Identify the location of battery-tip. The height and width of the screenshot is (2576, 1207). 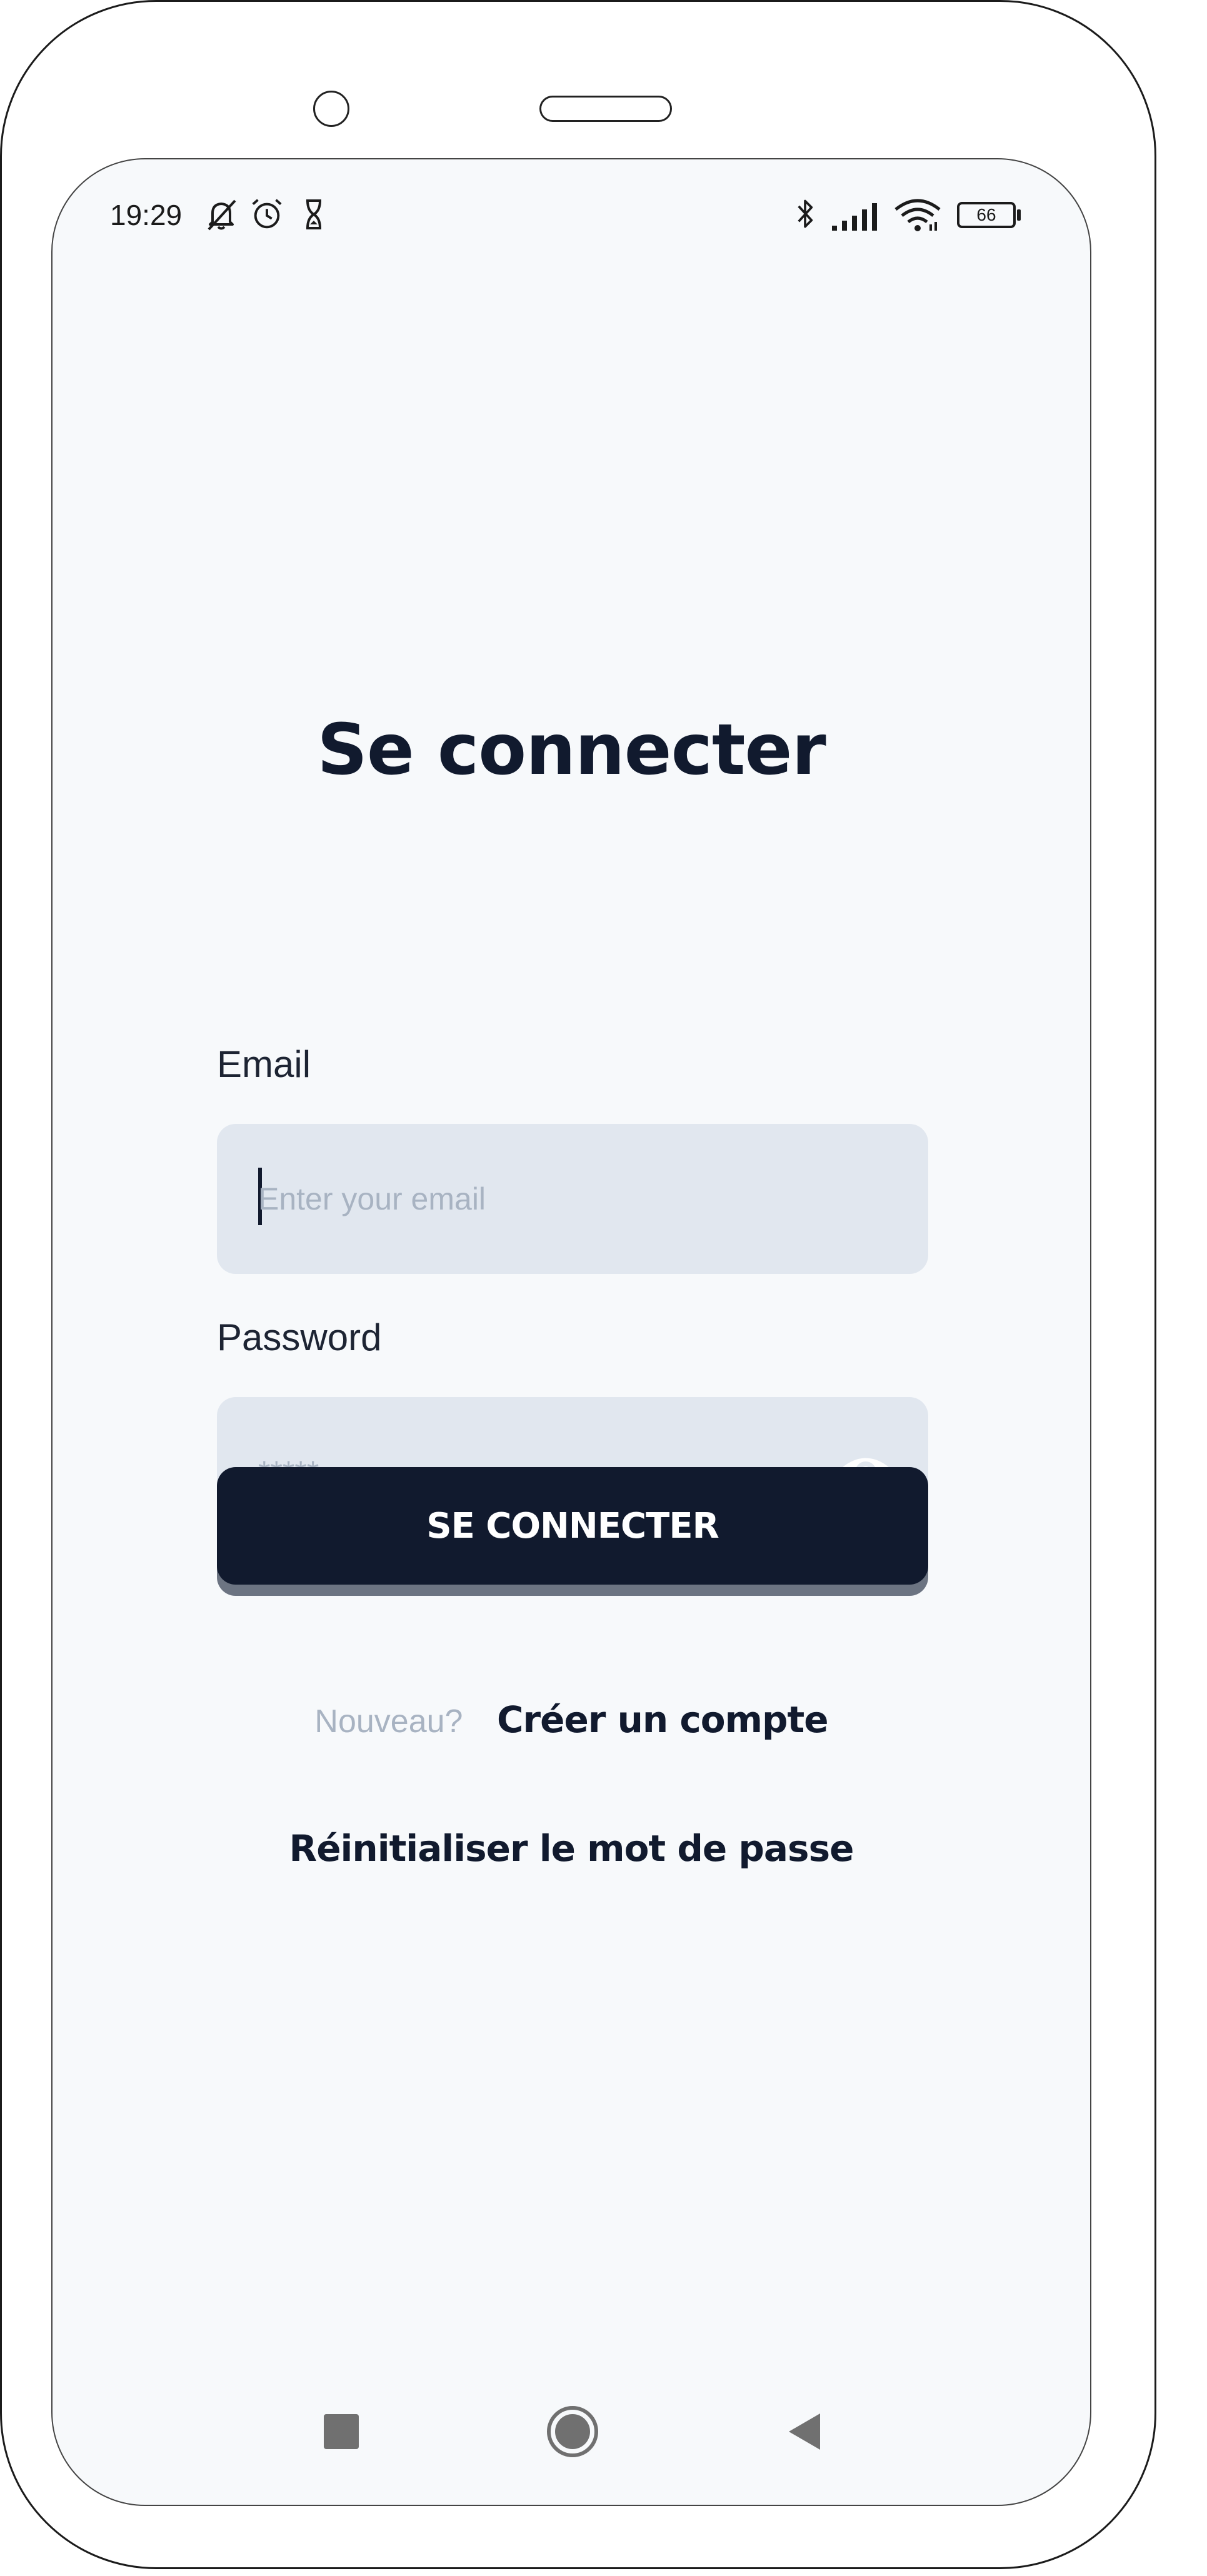
(1019, 215).